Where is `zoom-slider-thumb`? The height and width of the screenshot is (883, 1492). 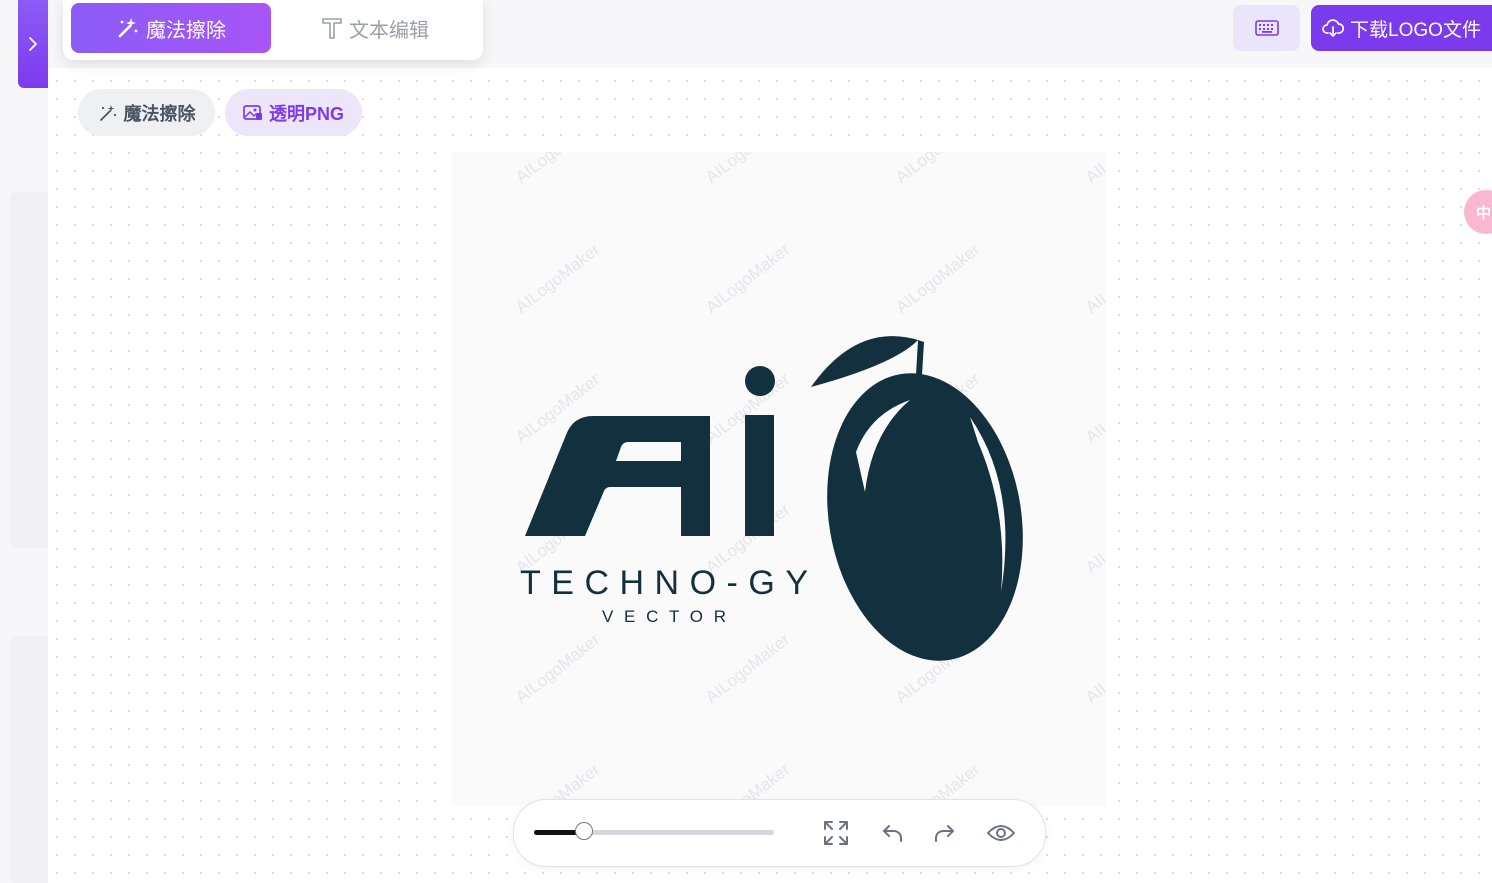 zoom-slider-thumb is located at coordinates (584, 831).